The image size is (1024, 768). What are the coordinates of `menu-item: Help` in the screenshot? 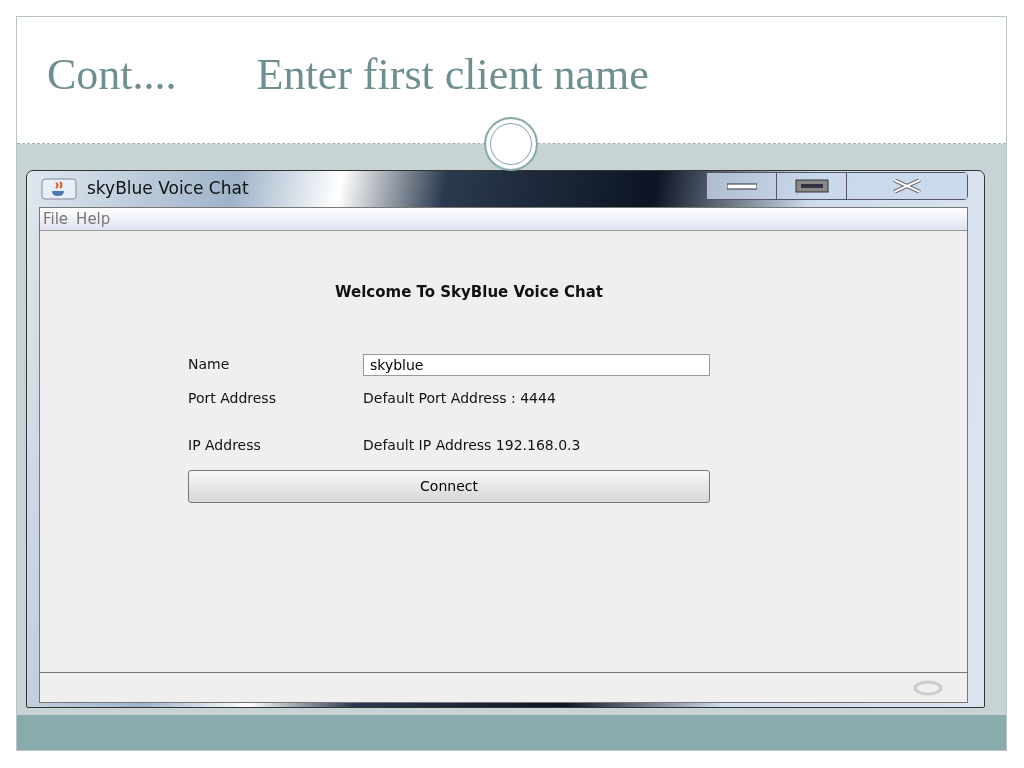 It's located at (93, 219).